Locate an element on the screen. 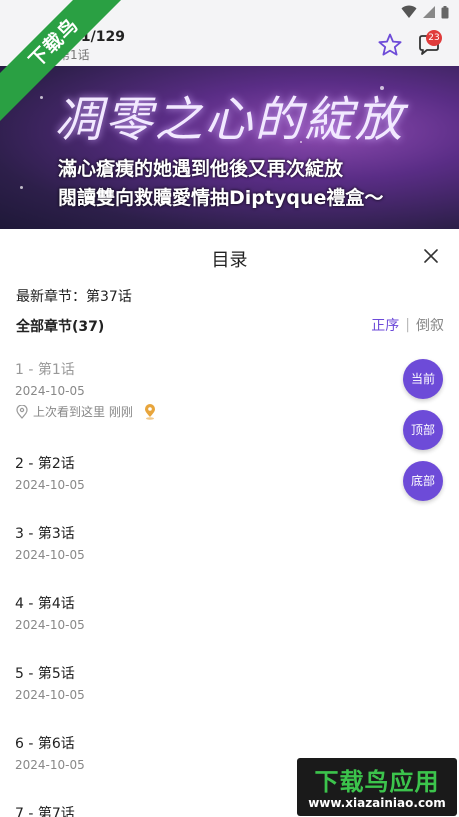 The height and width of the screenshot is (817, 459). watermark-logo: 下载鸟应用 www.xiazainiao.com is located at coordinates (377, 787).